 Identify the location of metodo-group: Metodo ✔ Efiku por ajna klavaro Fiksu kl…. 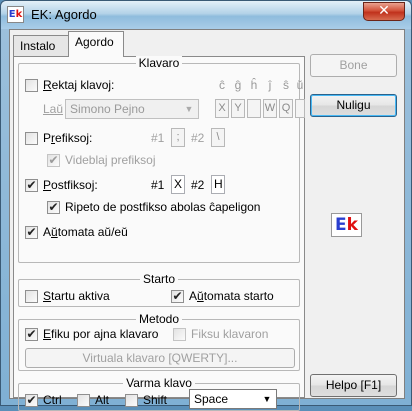
(159, 341).